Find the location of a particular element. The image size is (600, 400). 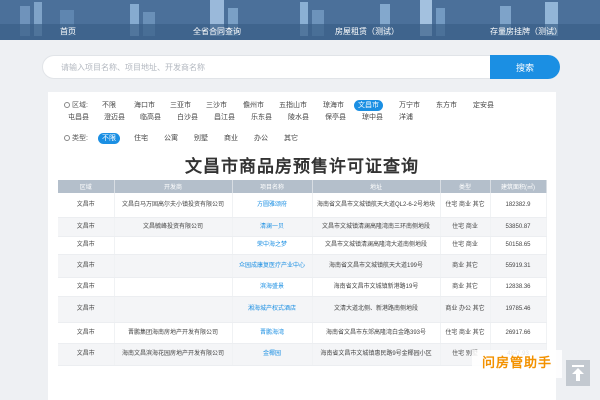

project-link: 众园成康复医疗产业中心 is located at coordinates (272, 266).